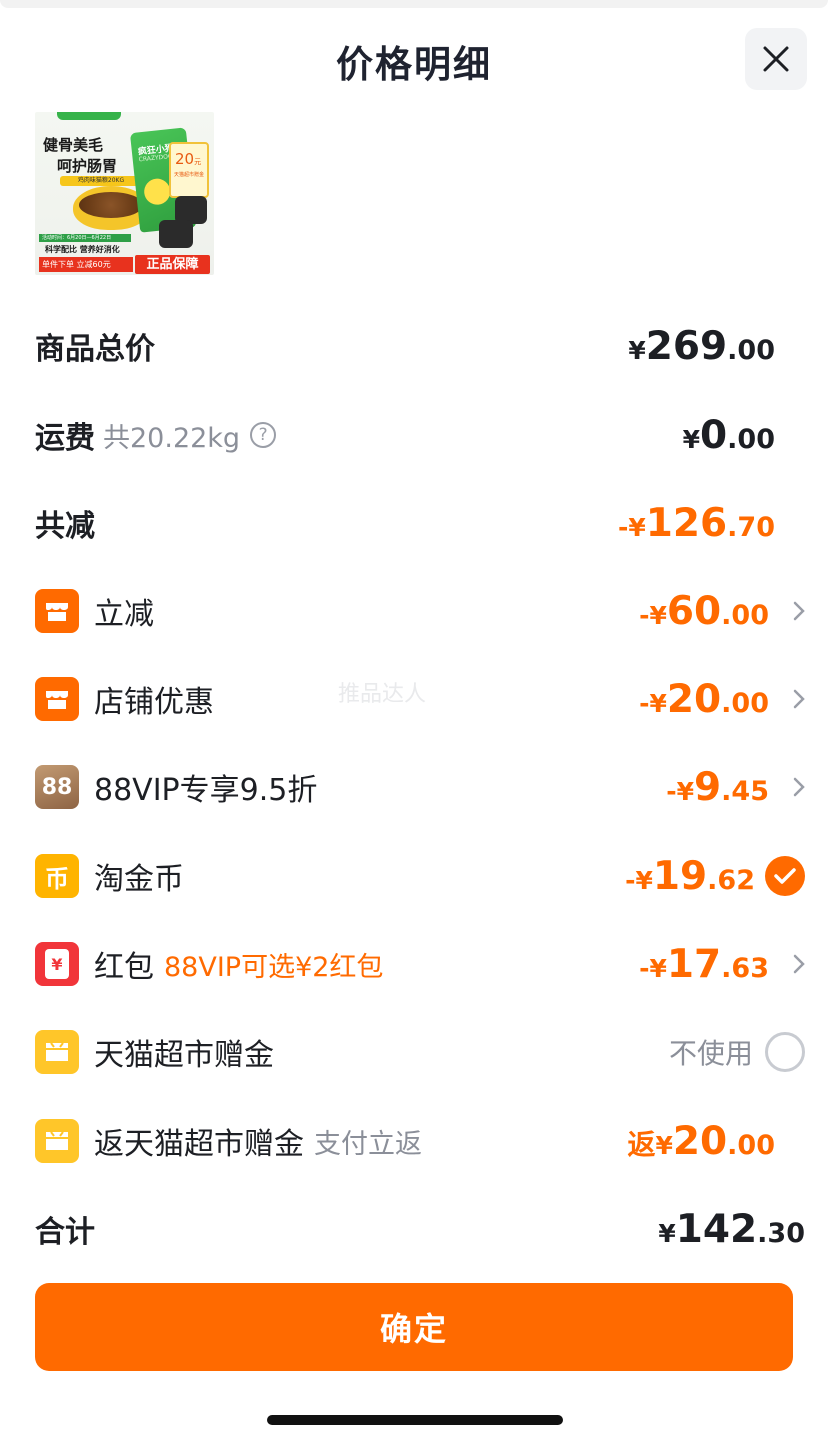 Image resolution: width=828 pixels, height=1443 pixels. What do you see at coordinates (420, 435) in the screenshot?
I see `shipping-row: 运费 共20.22kg ? ¥0.00` at bounding box center [420, 435].